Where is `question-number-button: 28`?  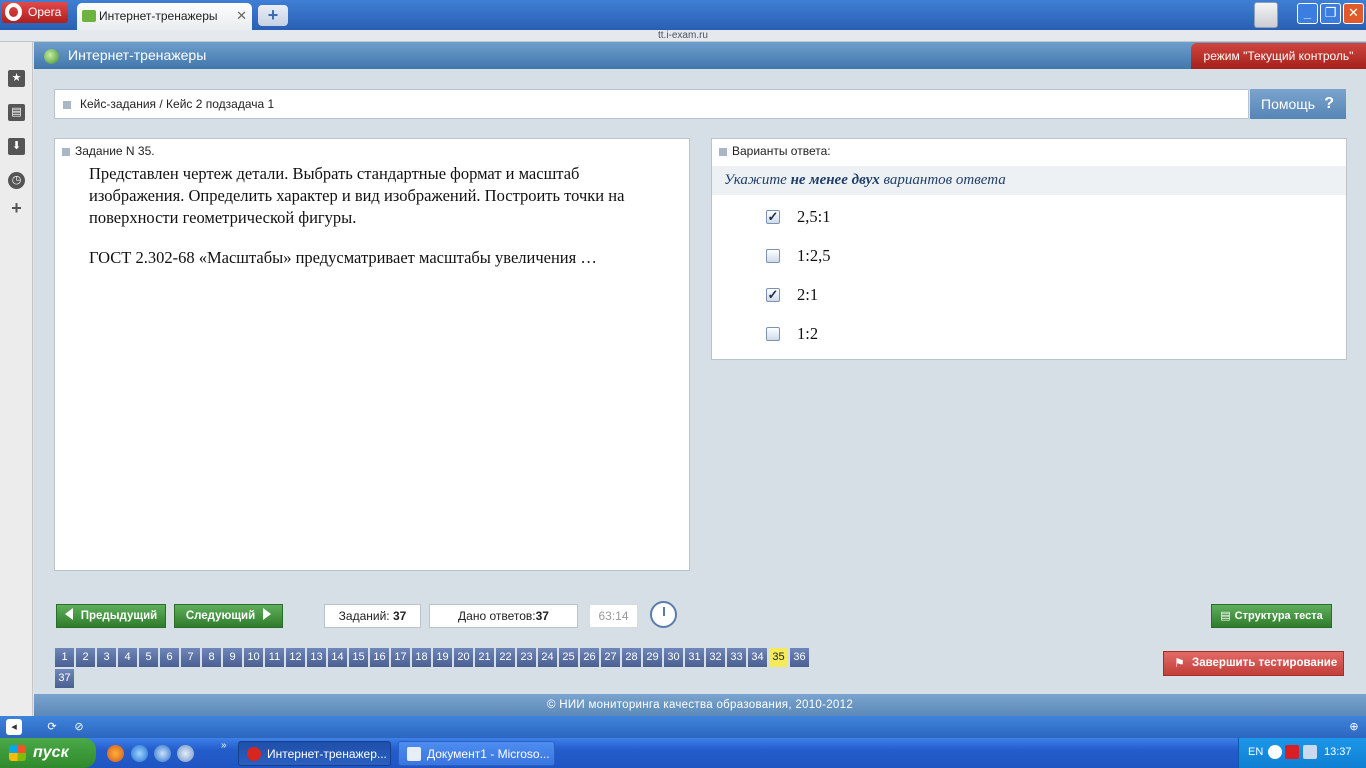
question-number-button: 28 is located at coordinates (631, 657).